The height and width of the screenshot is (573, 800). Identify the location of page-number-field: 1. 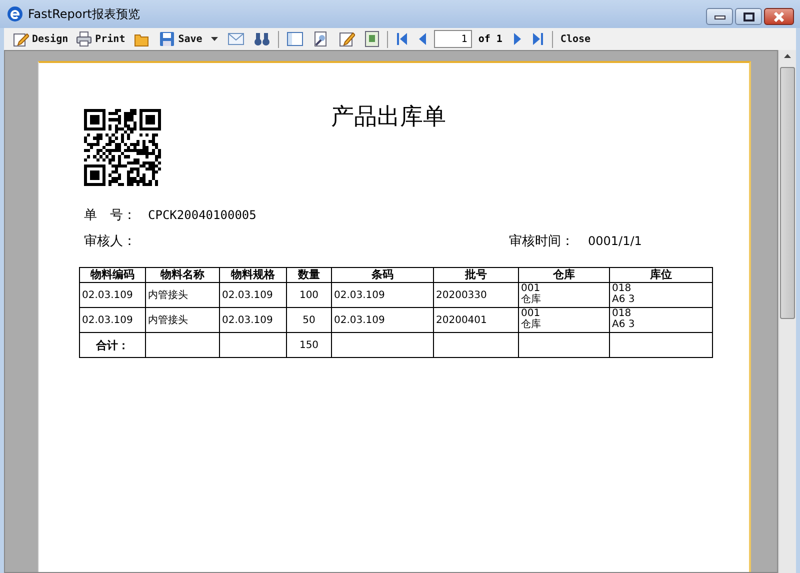
(453, 39).